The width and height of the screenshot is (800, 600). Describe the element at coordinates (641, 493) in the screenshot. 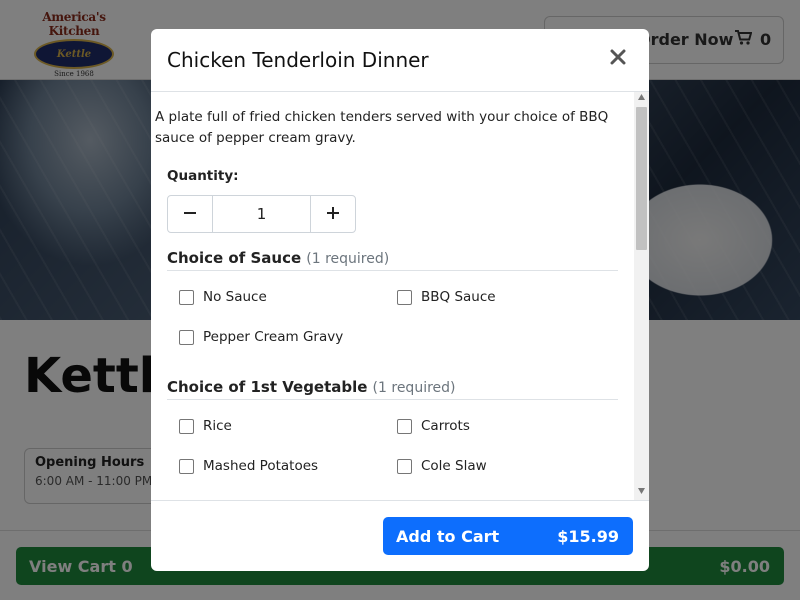

I see `scroll-down-arrow-icon` at that location.